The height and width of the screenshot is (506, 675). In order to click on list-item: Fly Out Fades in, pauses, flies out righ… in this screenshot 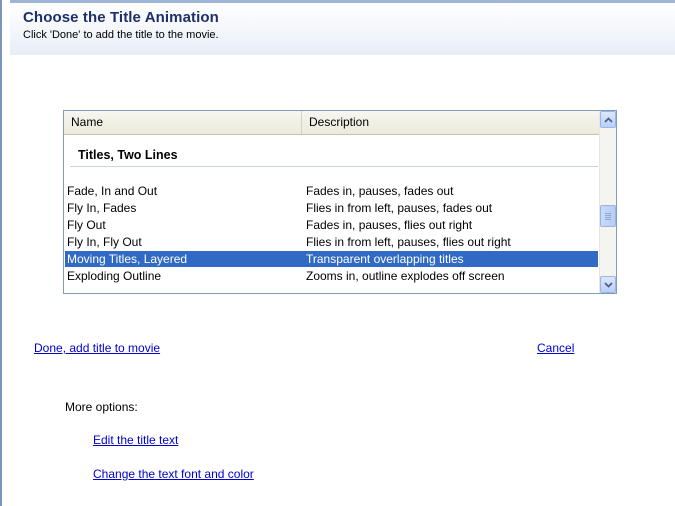, I will do `click(331, 225)`.